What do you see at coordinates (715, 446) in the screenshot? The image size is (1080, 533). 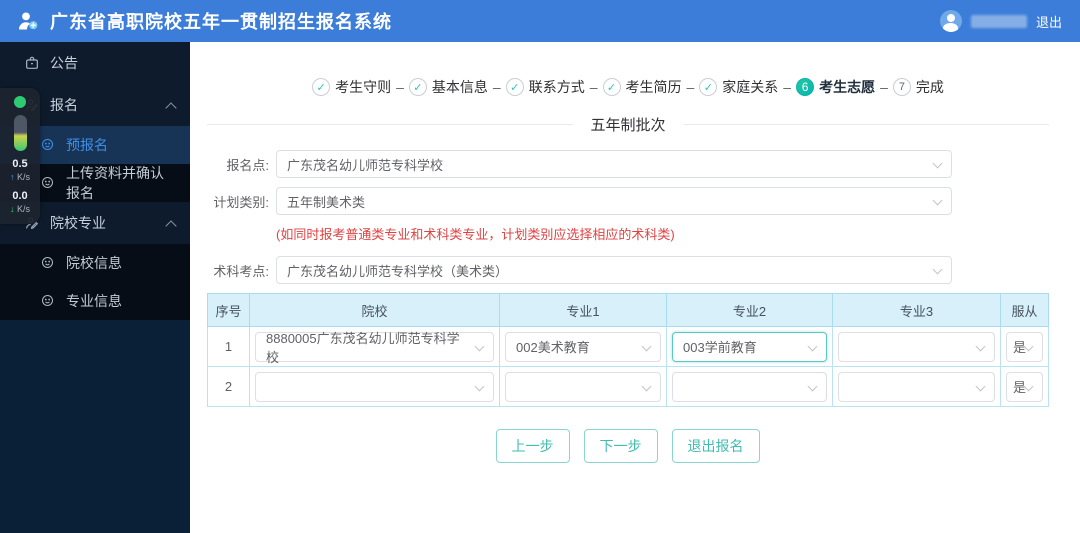 I see `exit-registration-button: 退出报名` at bounding box center [715, 446].